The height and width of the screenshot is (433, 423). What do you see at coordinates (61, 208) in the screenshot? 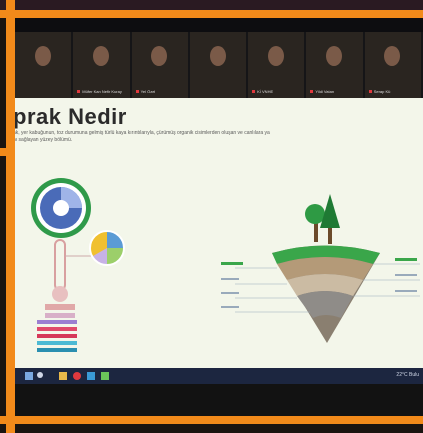
I see `ring-diagram` at bounding box center [61, 208].